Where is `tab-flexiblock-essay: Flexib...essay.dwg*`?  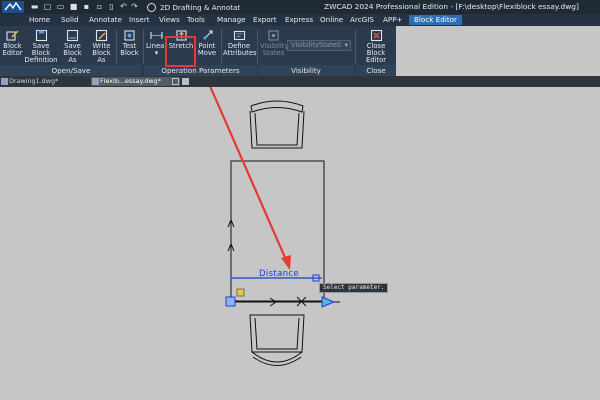
tab-flexiblock-essay: Flexib...essay.dwg* is located at coordinates (135, 81).